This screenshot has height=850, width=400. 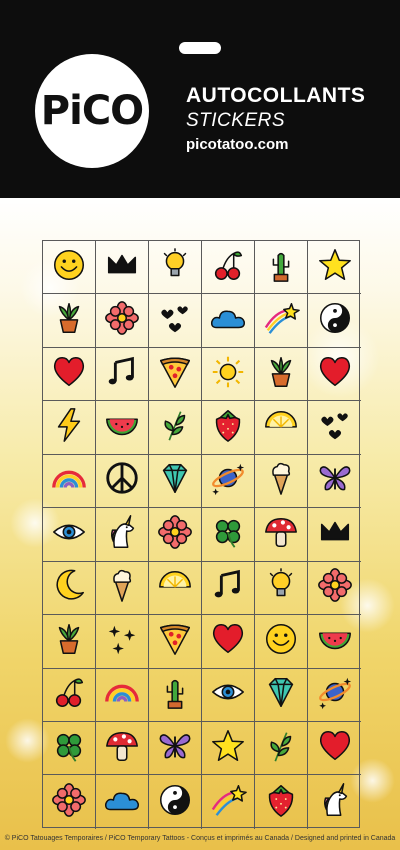 I want to click on potted-plant-icon, so click(x=69, y=320).